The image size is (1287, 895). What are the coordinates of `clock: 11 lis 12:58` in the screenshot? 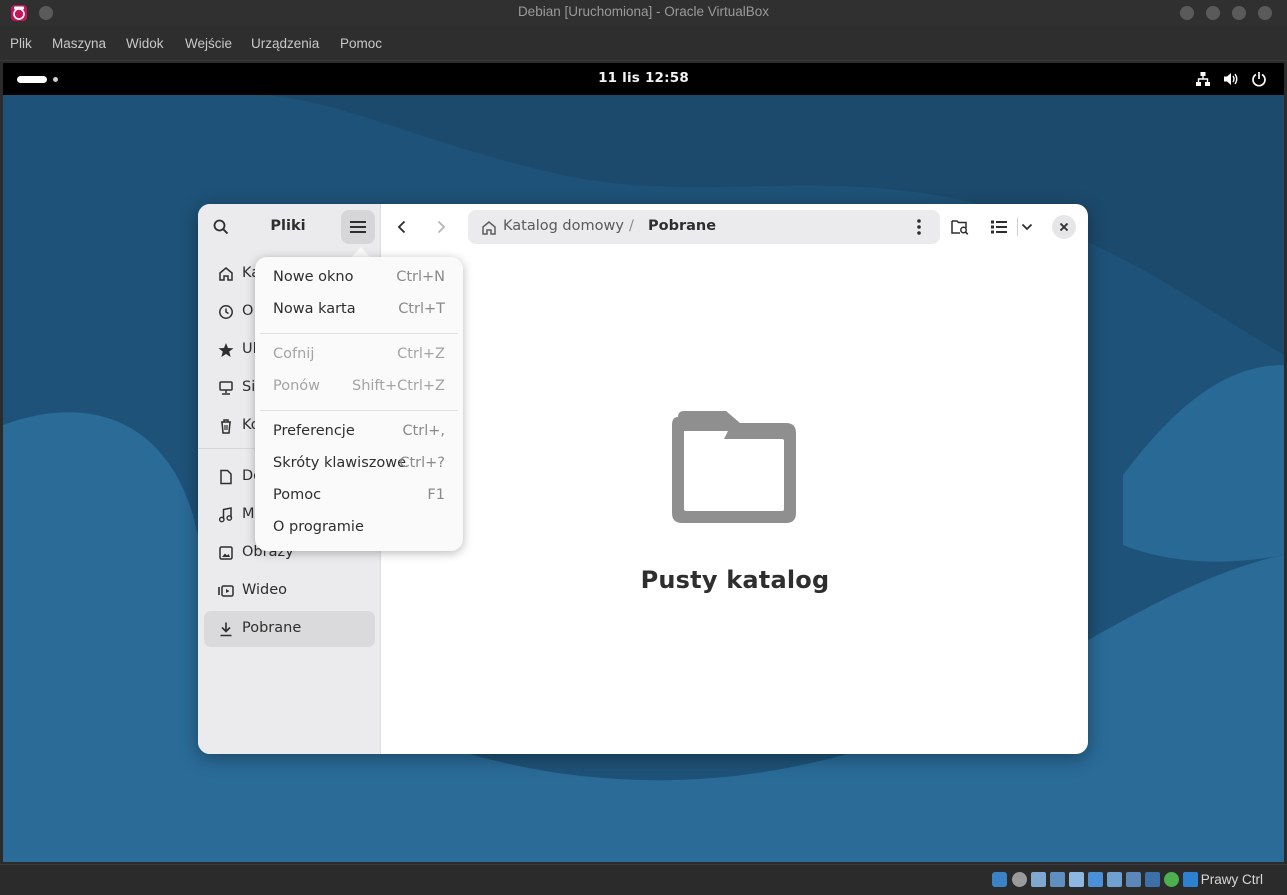 It's located at (643, 78).